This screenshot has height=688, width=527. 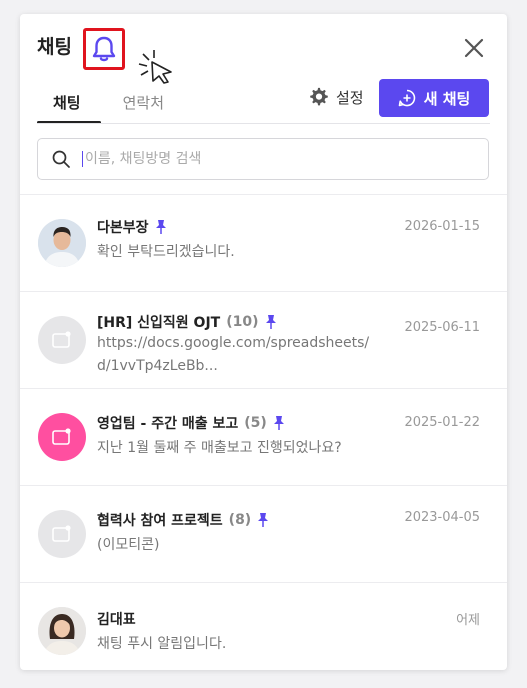 I want to click on search-icon, so click(x=61, y=159).